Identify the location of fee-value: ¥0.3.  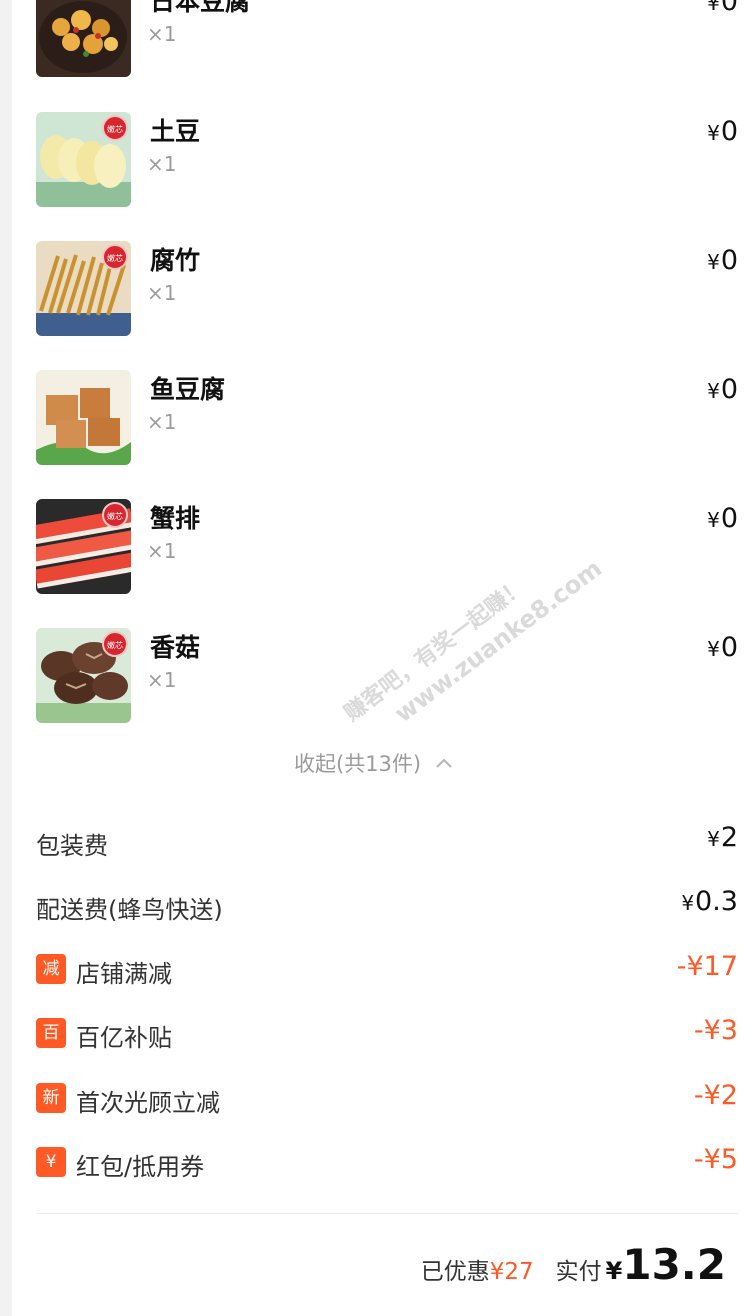
(709, 901).